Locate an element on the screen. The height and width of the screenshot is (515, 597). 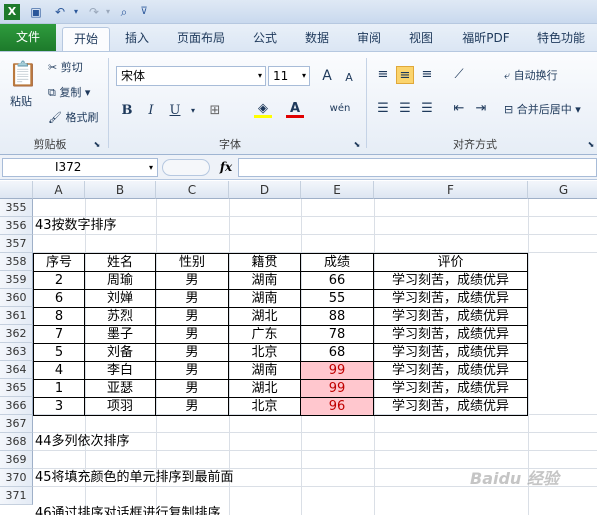
table-cell: 88 is located at coordinates (337, 316).